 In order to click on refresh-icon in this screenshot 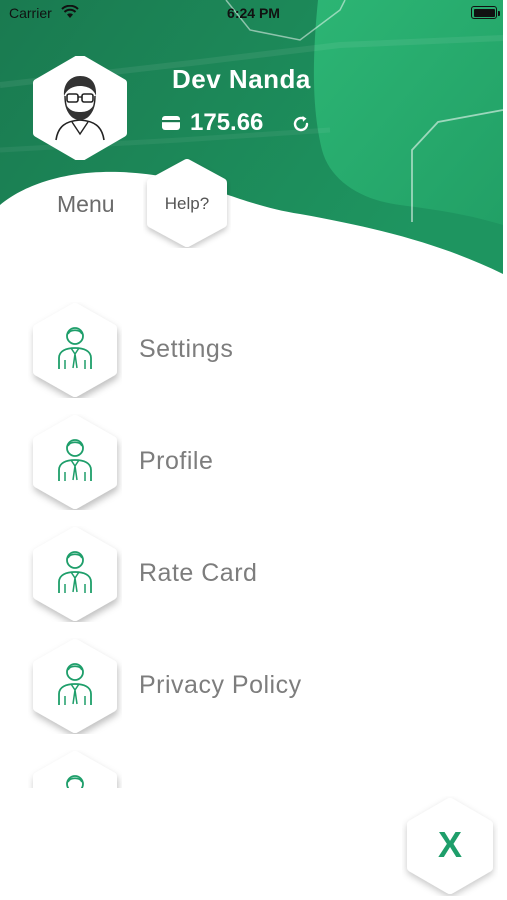, I will do `click(301, 124)`.